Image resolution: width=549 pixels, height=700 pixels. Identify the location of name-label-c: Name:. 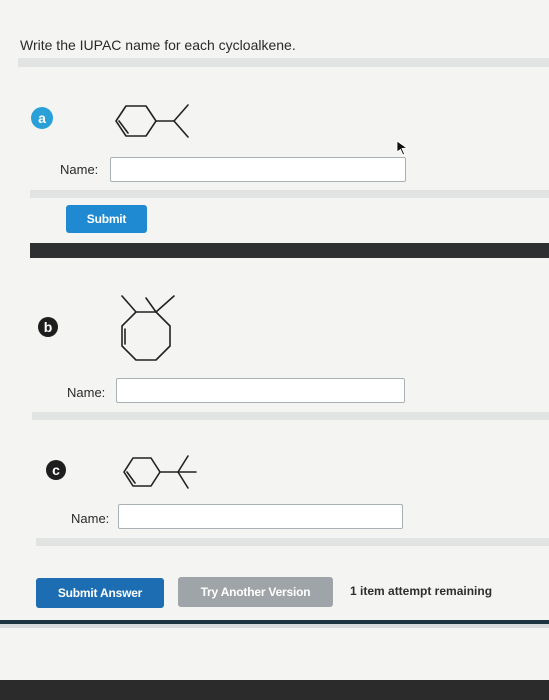
(90, 518).